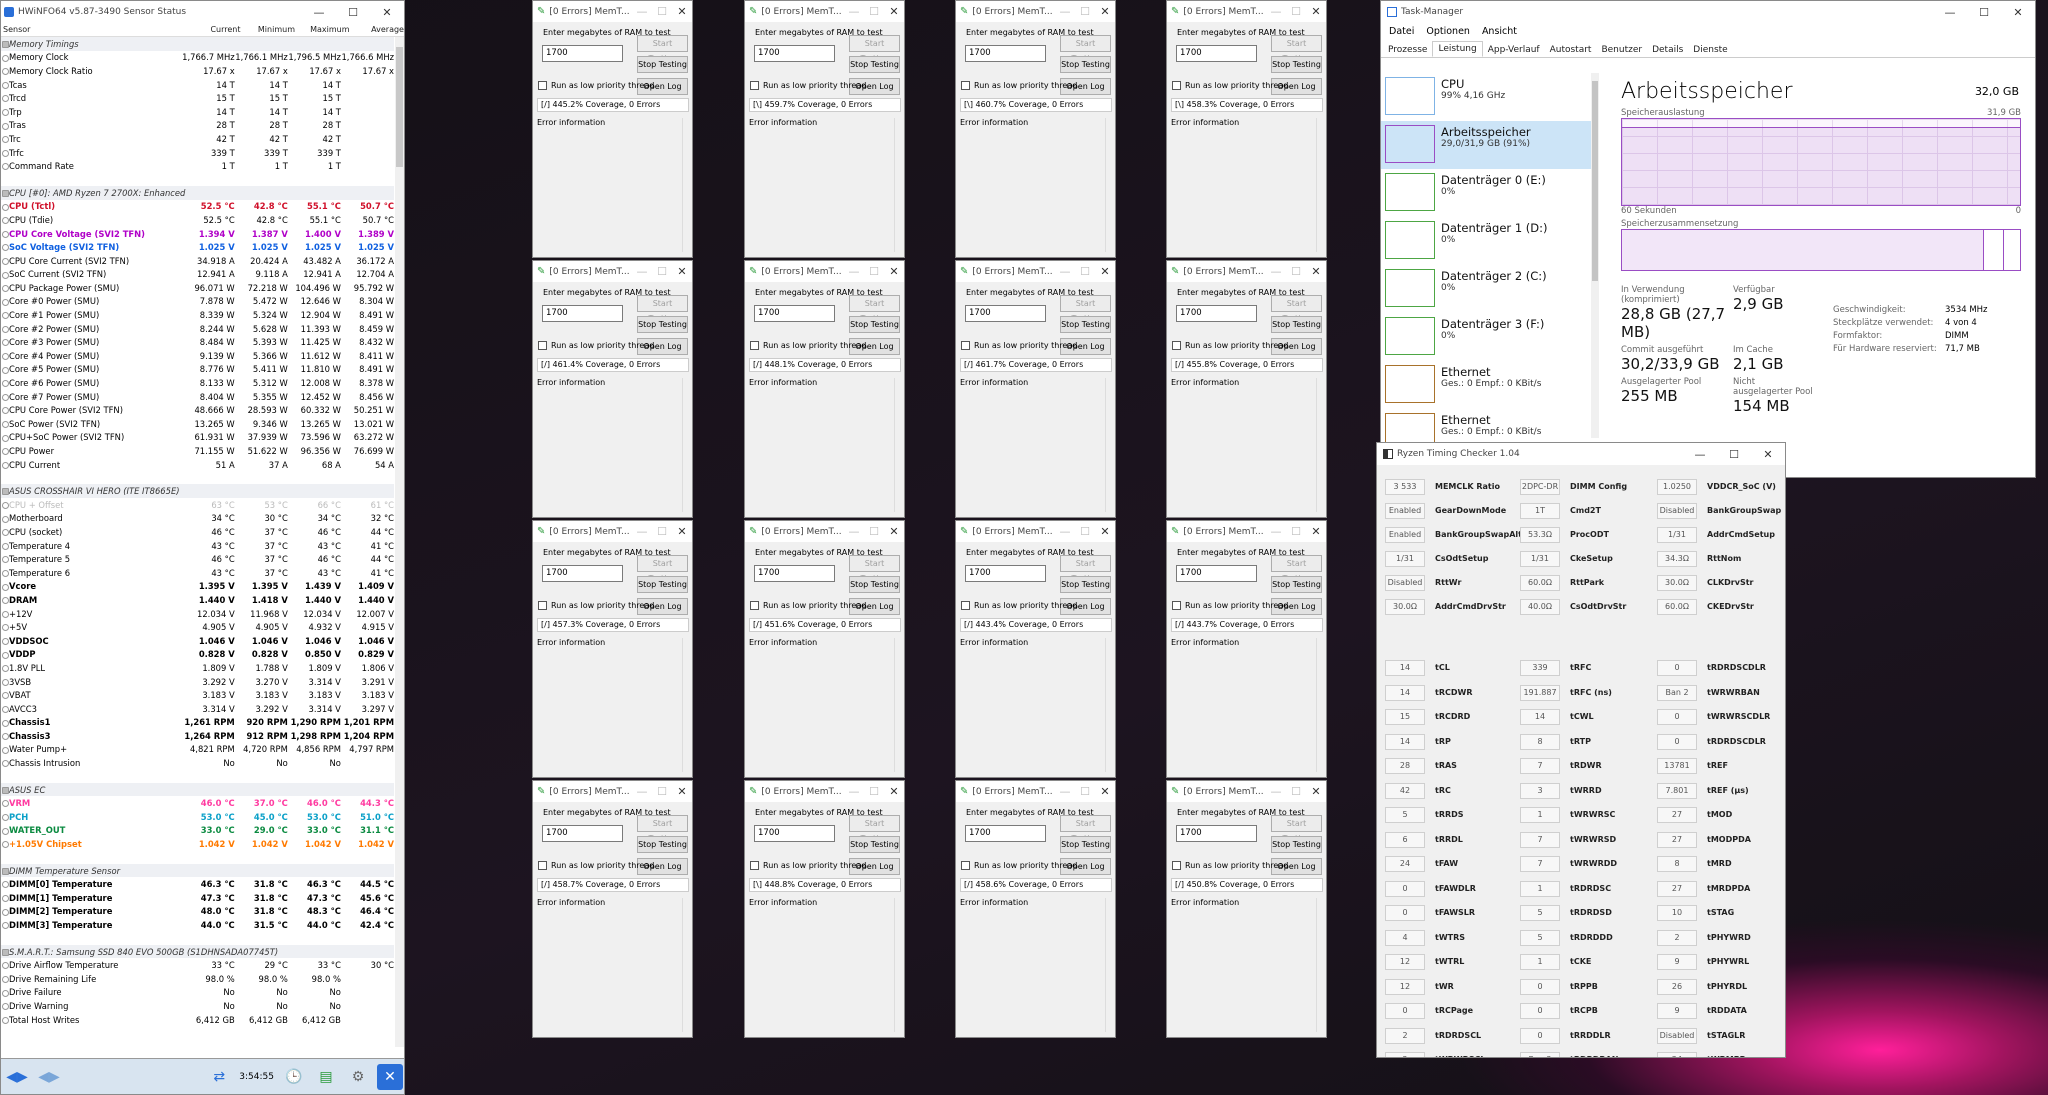  I want to click on sensor-row: VBAT 3.183 V 3.183 V 3.183 V 3.183 V, so click(197, 695).